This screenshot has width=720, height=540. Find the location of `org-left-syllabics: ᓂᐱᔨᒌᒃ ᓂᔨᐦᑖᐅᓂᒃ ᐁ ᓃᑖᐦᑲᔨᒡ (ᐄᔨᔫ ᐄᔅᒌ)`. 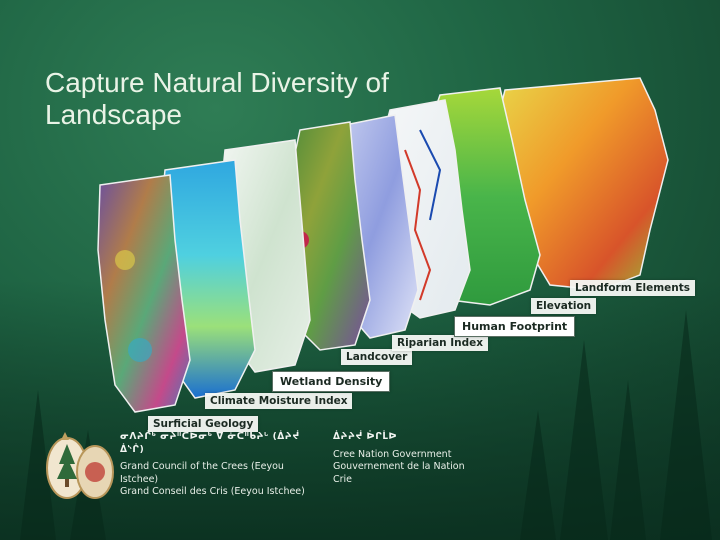

org-left-syllabics: ᓂᐱᔨᒌᒃ ᓂᔨᐦᑖᐅᓂᒃ ᐁ ᓃᑖᐦᑲᔨᒡ (ᐄᔨᔫ ᐄᔅᒌ) is located at coordinates (210, 443).